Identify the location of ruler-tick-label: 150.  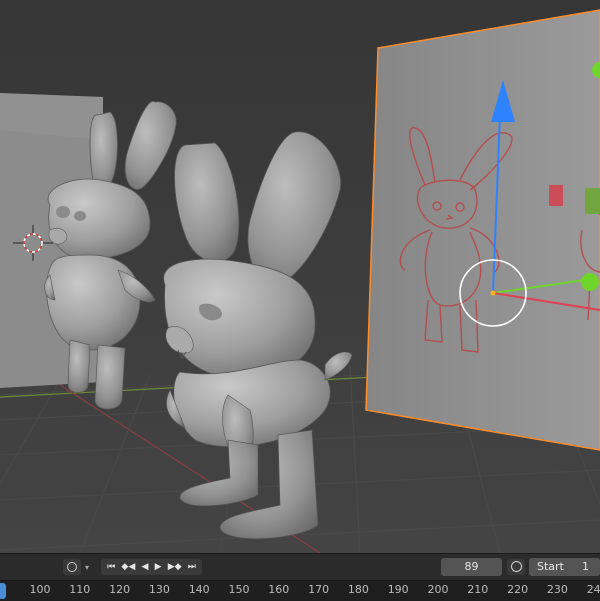
(239, 589).